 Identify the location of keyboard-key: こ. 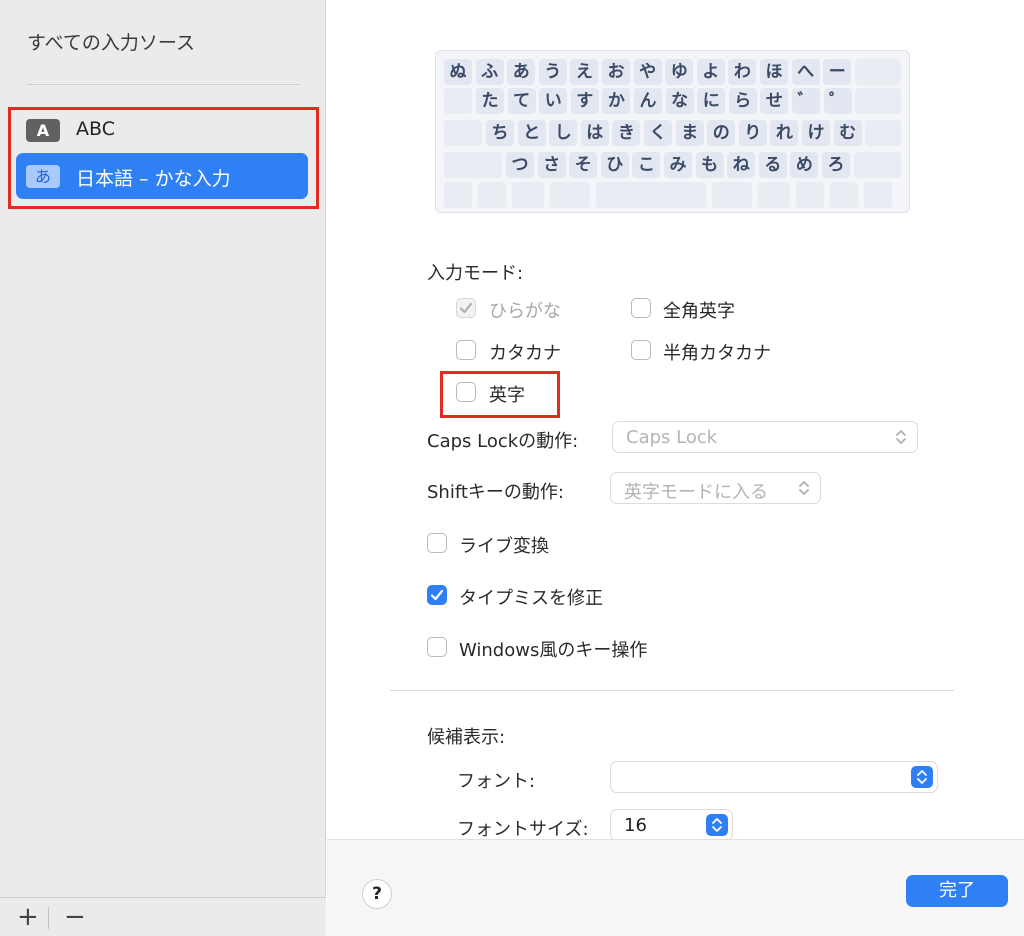
(646, 165).